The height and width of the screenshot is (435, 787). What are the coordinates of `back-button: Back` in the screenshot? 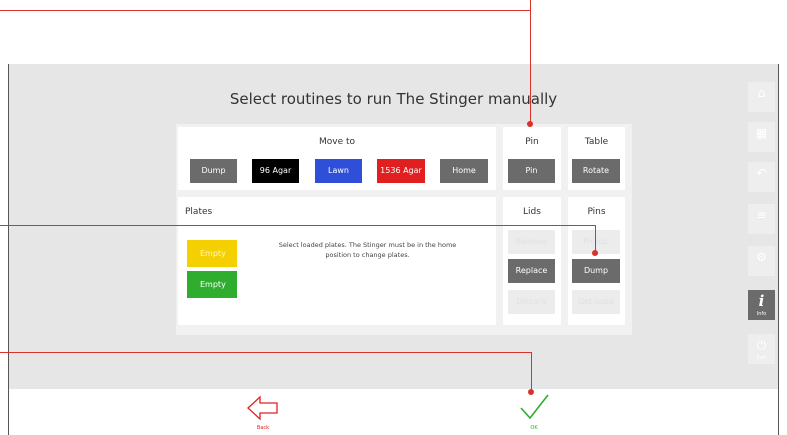 It's located at (263, 413).